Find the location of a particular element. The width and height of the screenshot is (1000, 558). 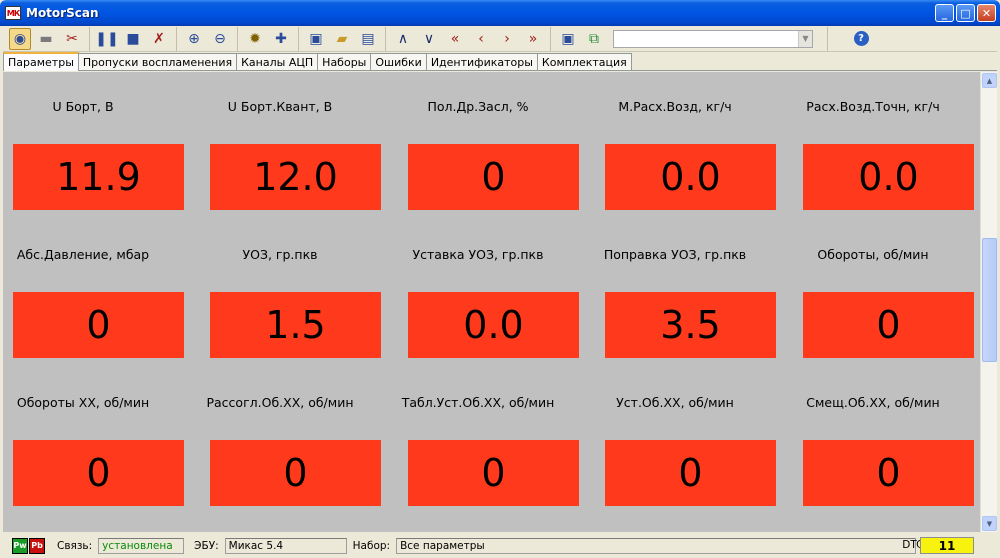

zoom-out-button: ⊖ is located at coordinates (220, 39).